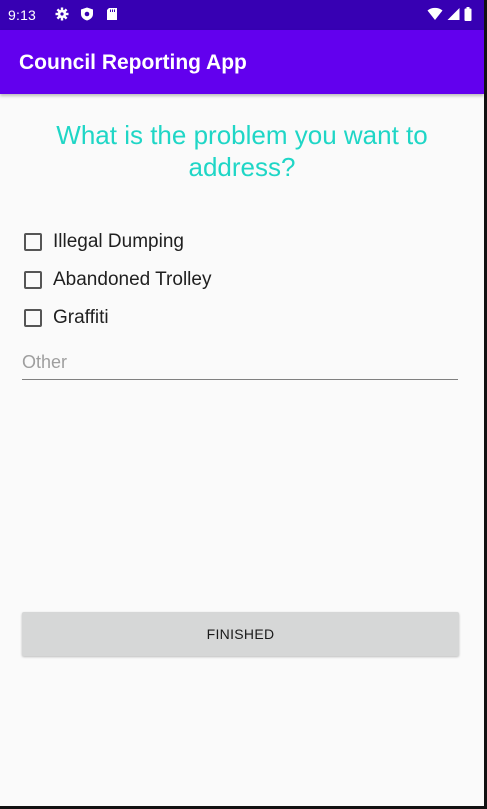 Image resolution: width=487 pixels, height=809 pixels. I want to click on checkbox-label: Graffiti, so click(81, 317).